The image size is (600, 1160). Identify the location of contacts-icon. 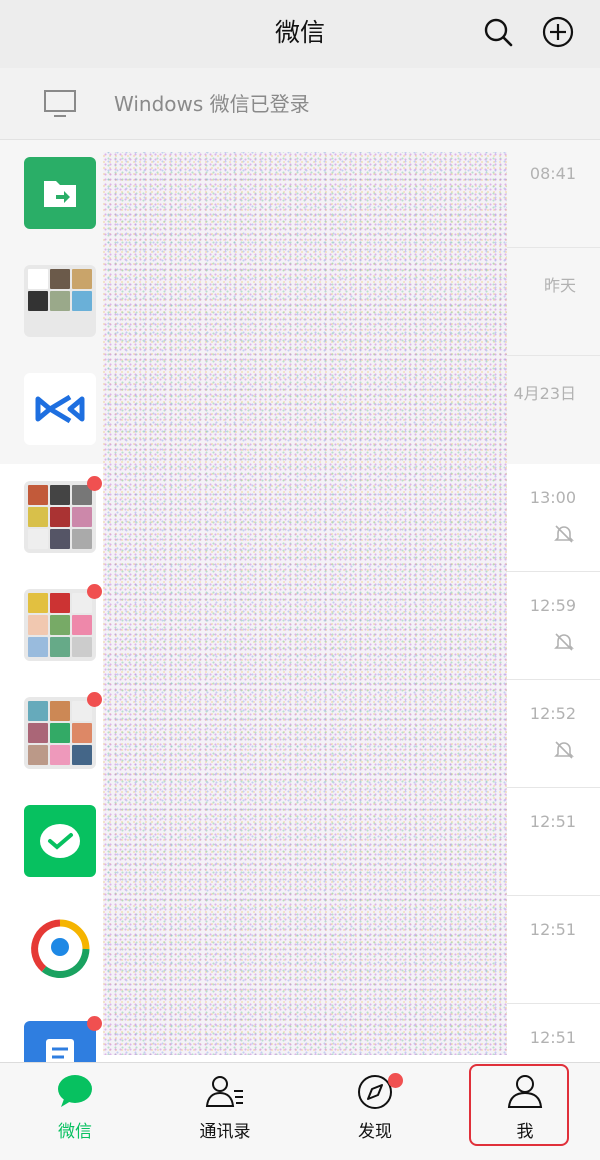
(224, 1091).